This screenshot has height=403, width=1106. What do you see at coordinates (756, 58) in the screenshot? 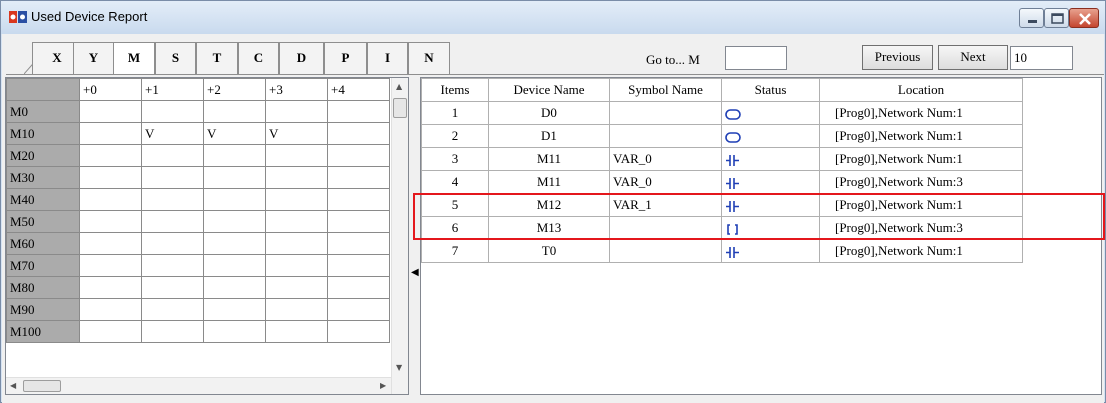
I see `goto-input` at bounding box center [756, 58].